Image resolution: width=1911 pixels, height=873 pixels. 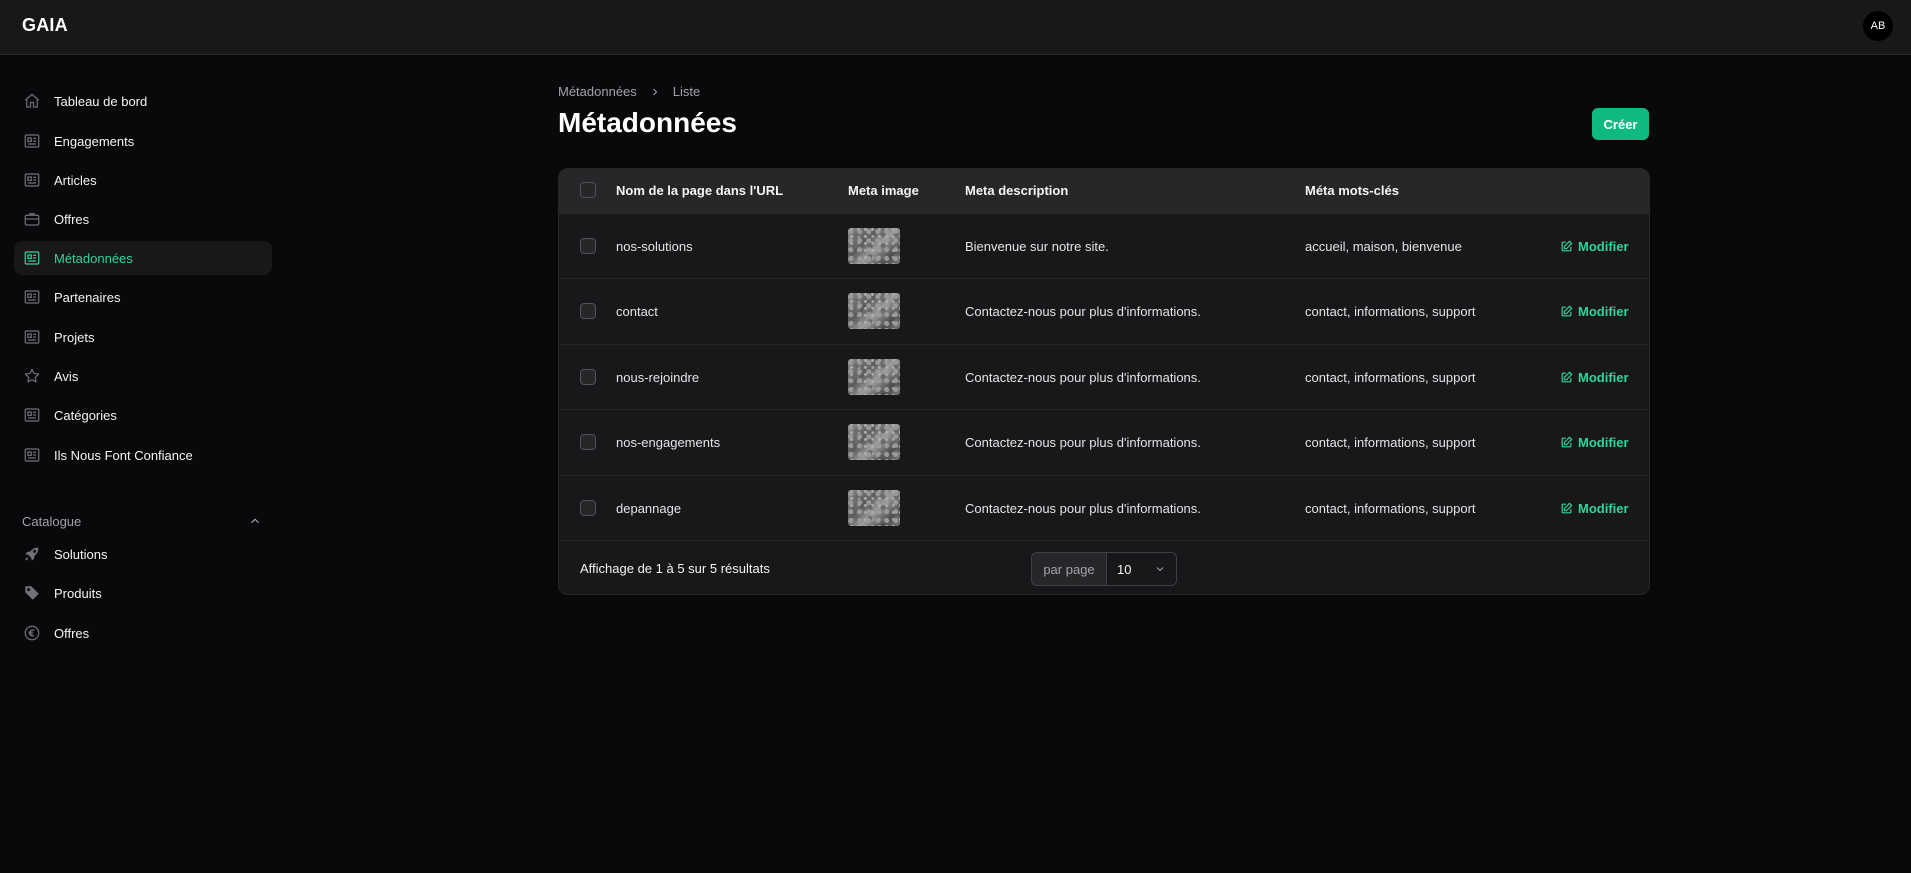 What do you see at coordinates (143, 219) in the screenshot?
I see `sidebar-item-offres: Offres` at bounding box center [143, 219].